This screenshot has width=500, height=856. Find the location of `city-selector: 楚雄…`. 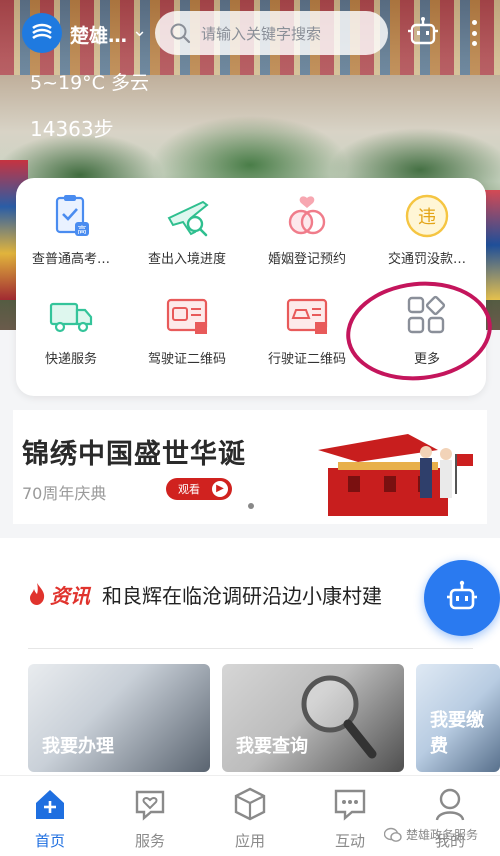

city-selector: 楚雄… is located at coordinates (98, 34).